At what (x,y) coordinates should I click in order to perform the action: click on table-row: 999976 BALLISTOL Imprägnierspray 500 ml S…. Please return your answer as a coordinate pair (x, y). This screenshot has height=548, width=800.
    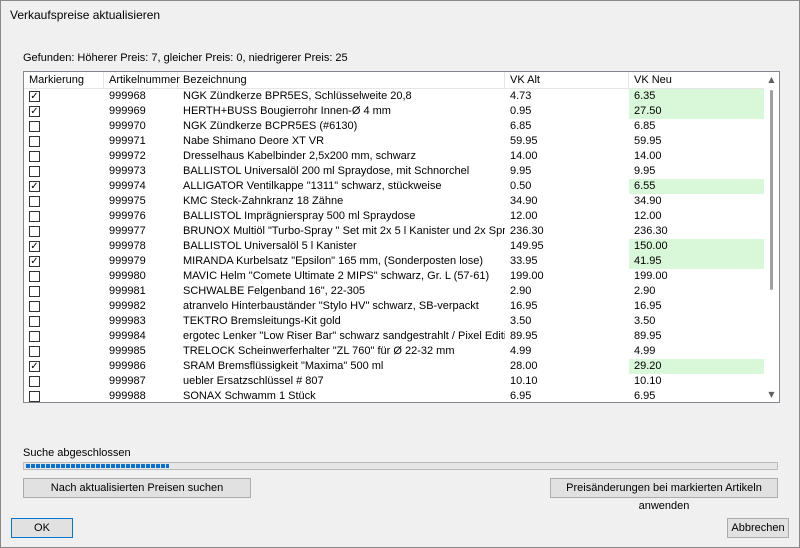
    Looking at the image, I should click on (394, 216).